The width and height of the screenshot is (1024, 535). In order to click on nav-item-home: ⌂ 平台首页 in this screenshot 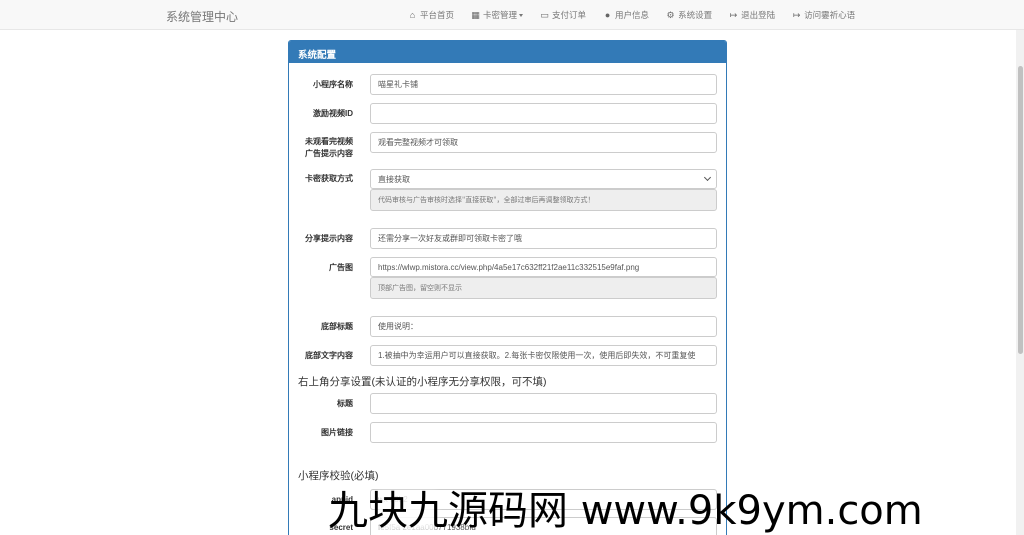, I will do `click(431, 15)`.